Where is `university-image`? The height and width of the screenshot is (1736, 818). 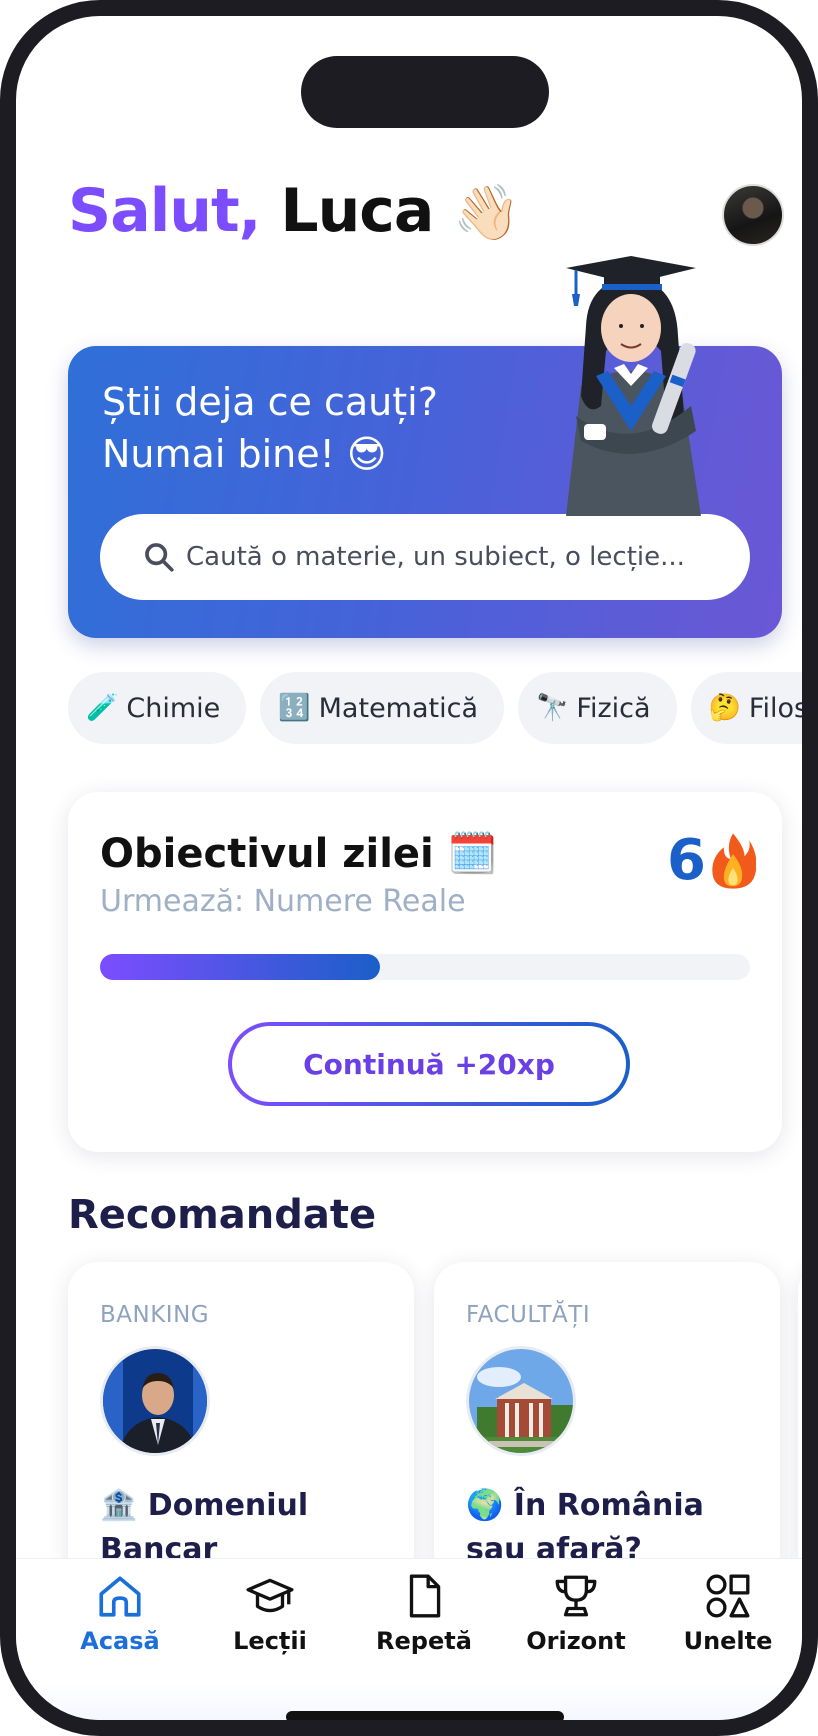
university-image is located at coordinates (521, 1401).